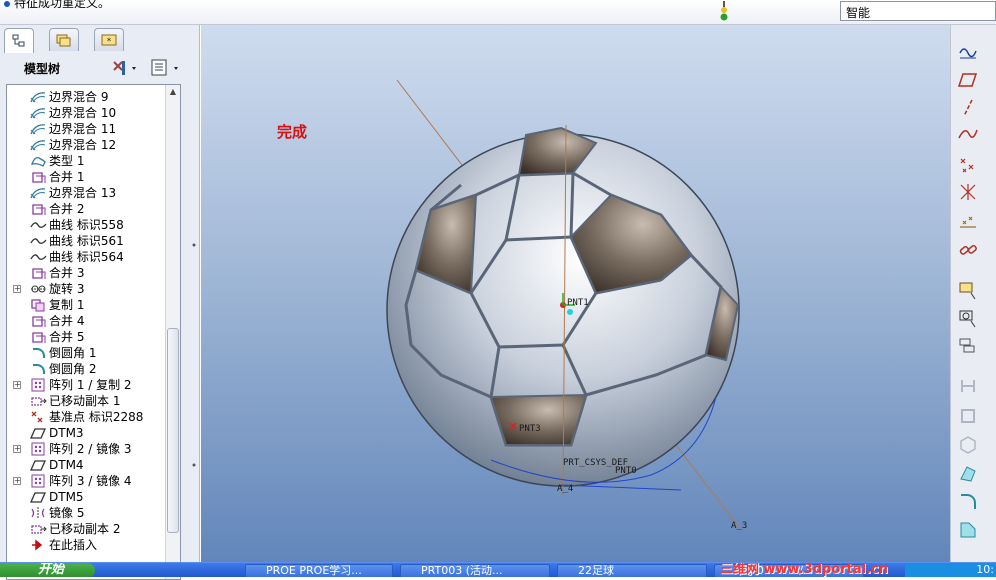 Image resolution: width=996 pixels, height=580 pixels. Describe the element at coordinates (918, 11) in the screenshot. I see `selection-filter-select: 智能` at that location.